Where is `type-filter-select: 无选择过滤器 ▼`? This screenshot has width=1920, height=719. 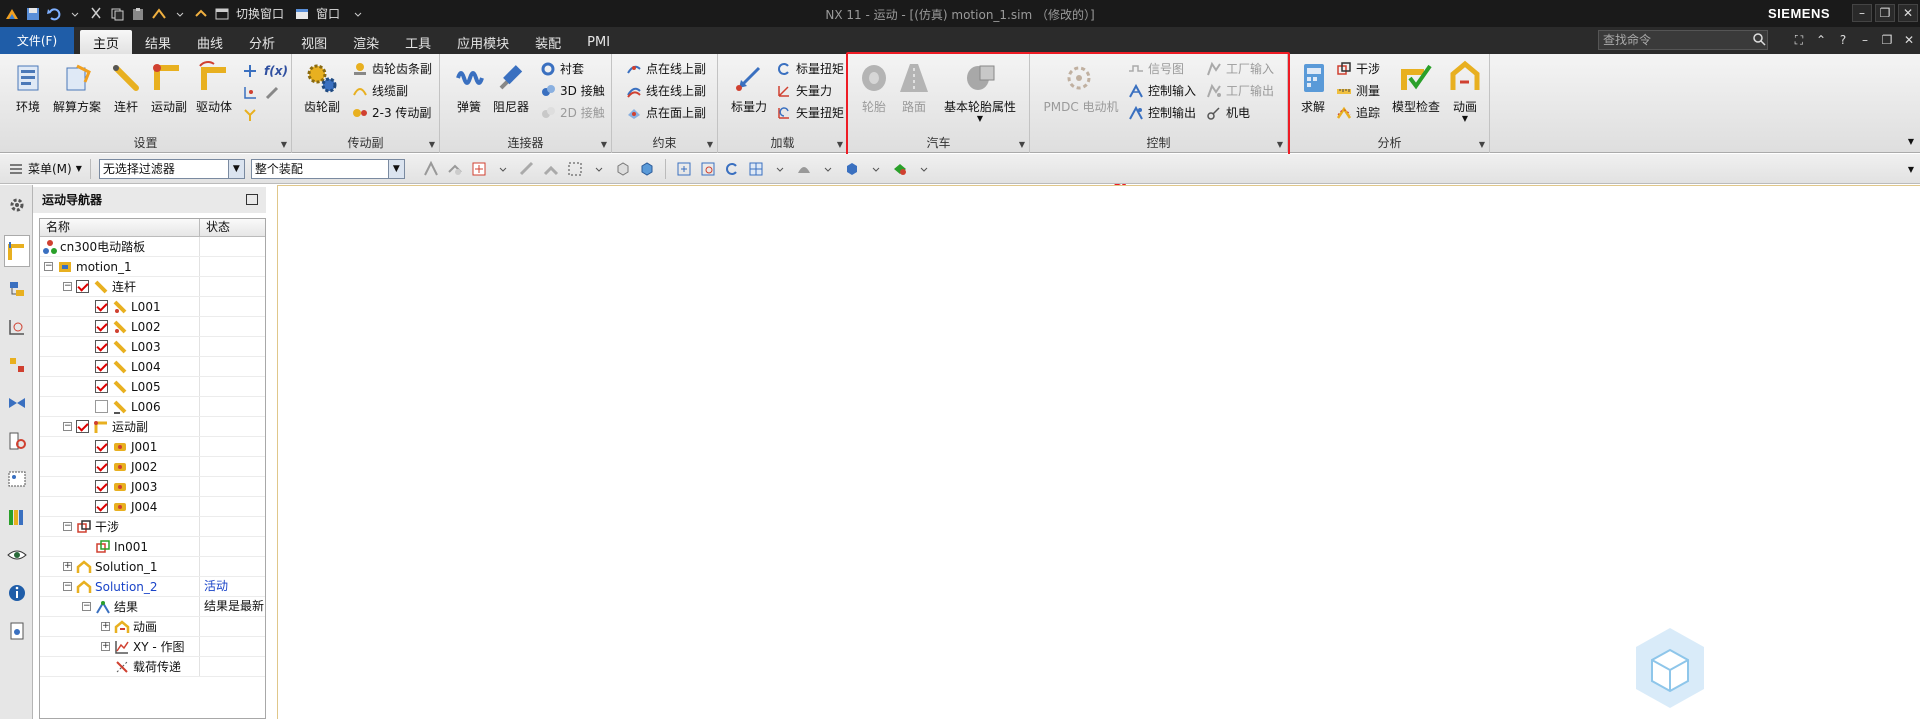 type-filter-select: 无选择过滤器 ▼ is located at coordinates (171, 168).